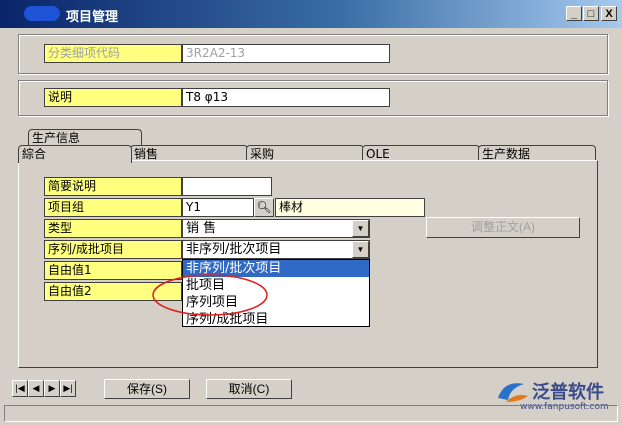 Image resolution: width=622 pixels, height=425 pixels. I want to click on title-bar: 项目管理 _ □ X, so click(311, 14).